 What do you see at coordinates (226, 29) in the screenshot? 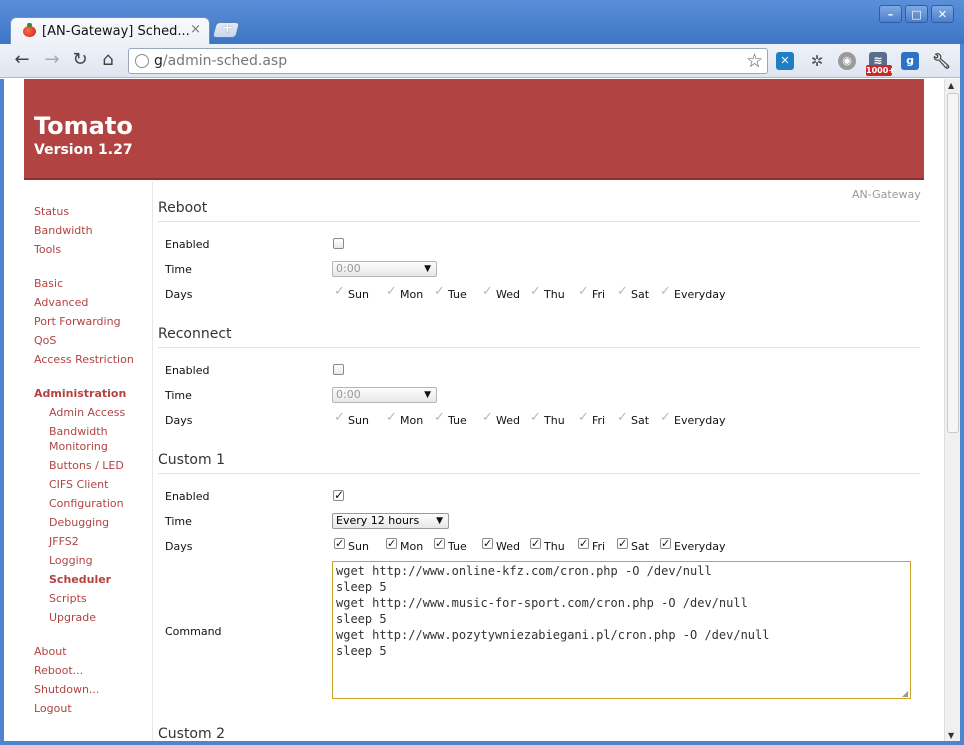
I see `new-tab-button: +` at bounding box center [226, 29].